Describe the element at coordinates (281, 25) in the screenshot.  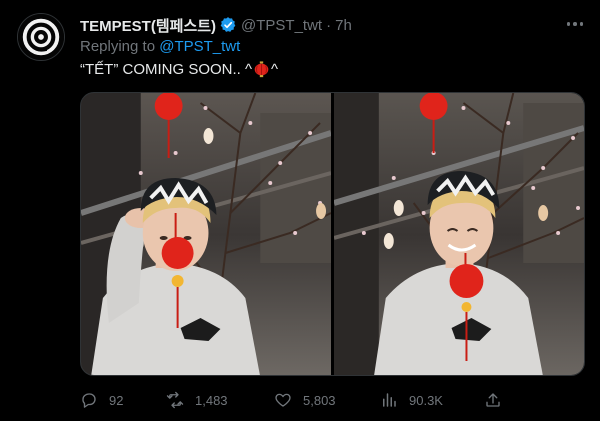
I see `author-handle: @TPST_twt` at that location.